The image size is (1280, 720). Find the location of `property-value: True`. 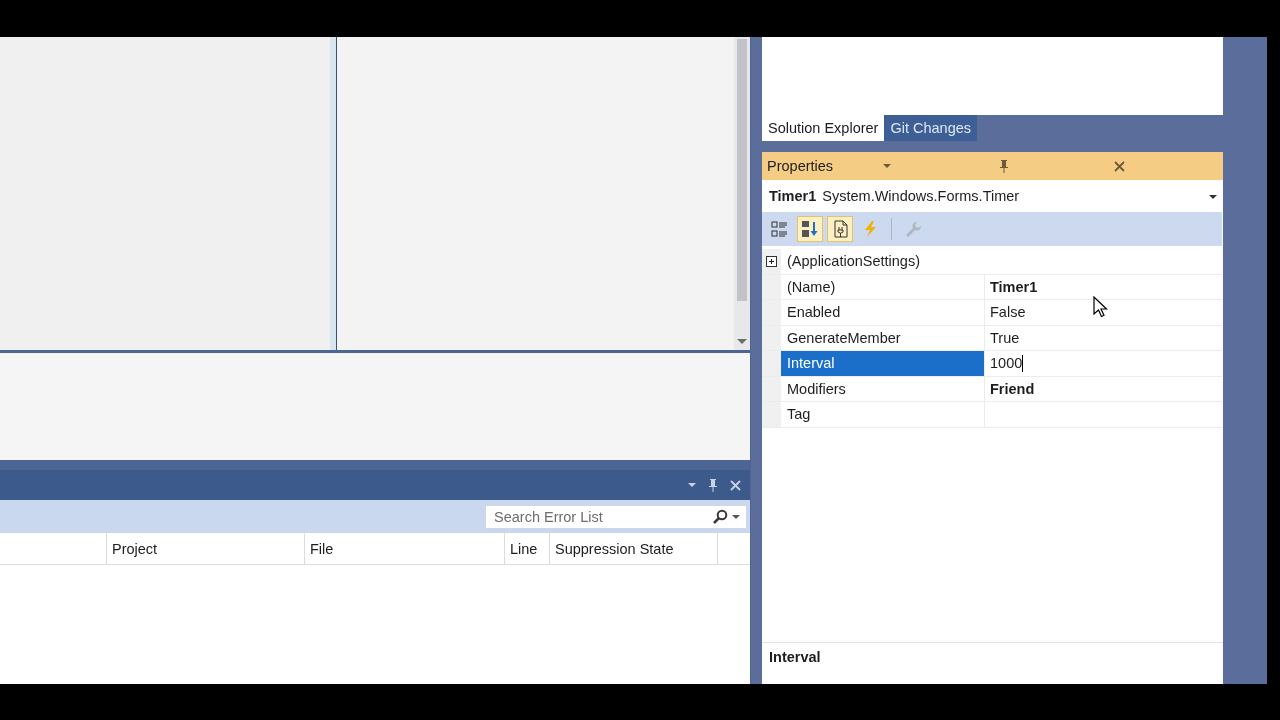

property-value: True is located at coordinates (1005, 337).